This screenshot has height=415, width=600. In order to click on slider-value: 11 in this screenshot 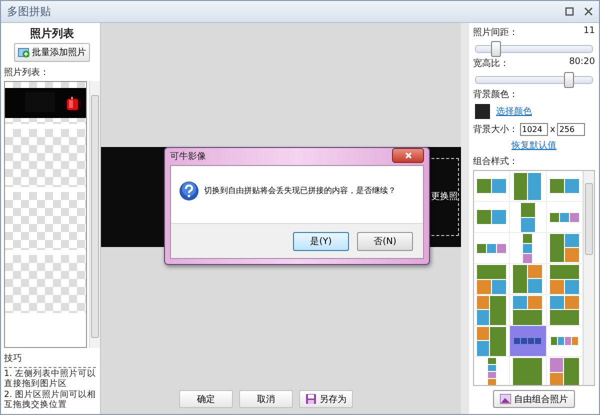, I will do `click(589, 32)`.